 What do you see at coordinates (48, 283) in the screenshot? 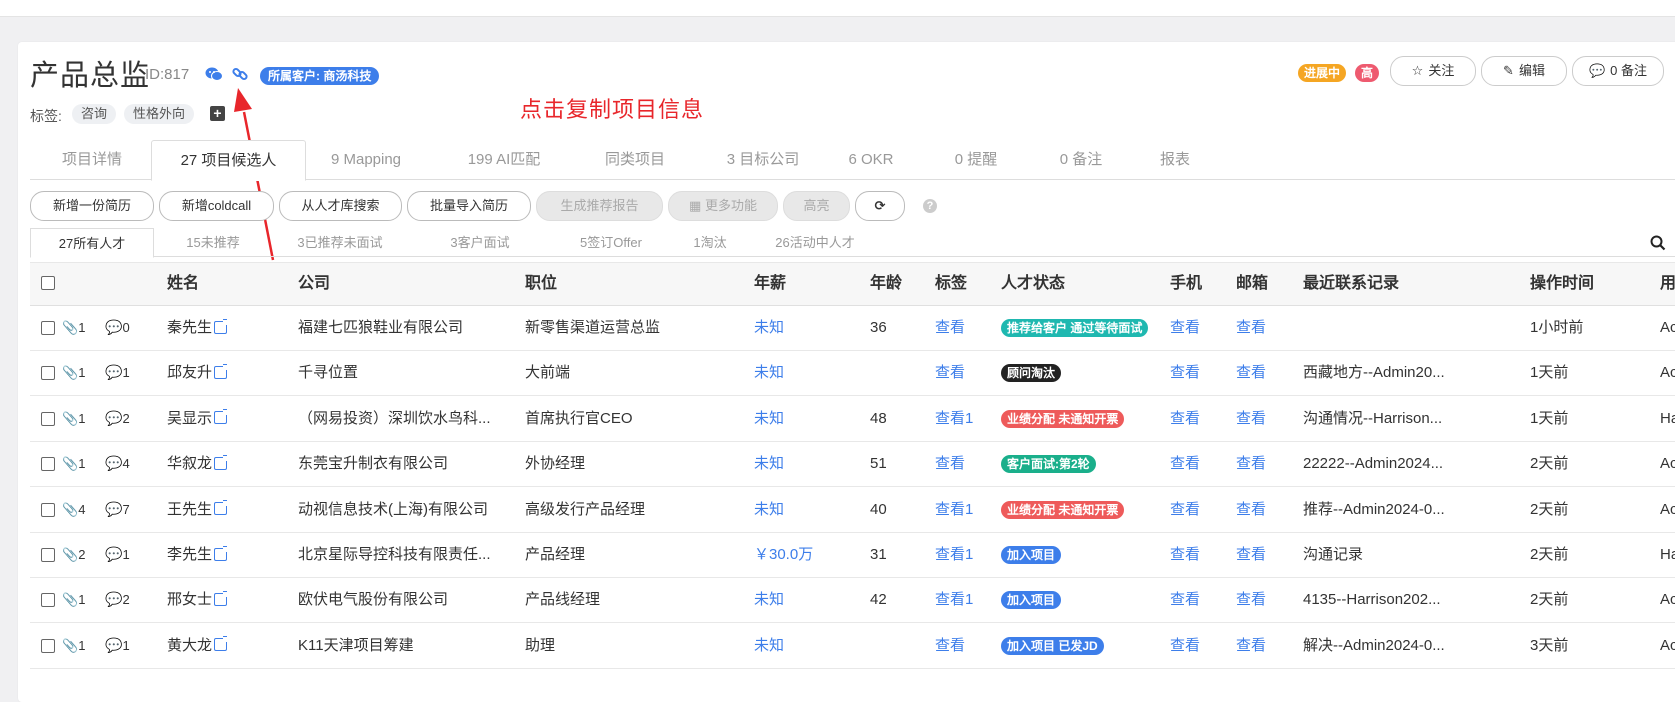
I see `select-all-checkbox` at bounding box center [48, 283].